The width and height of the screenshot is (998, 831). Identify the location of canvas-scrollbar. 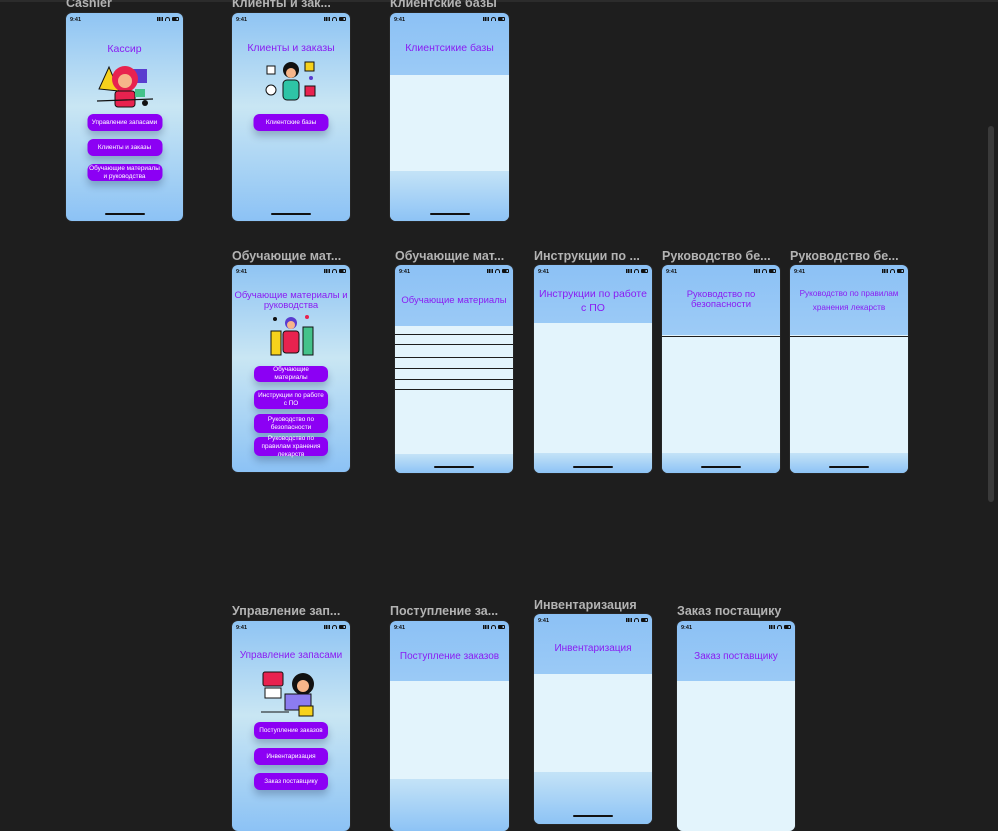
(991, 314).